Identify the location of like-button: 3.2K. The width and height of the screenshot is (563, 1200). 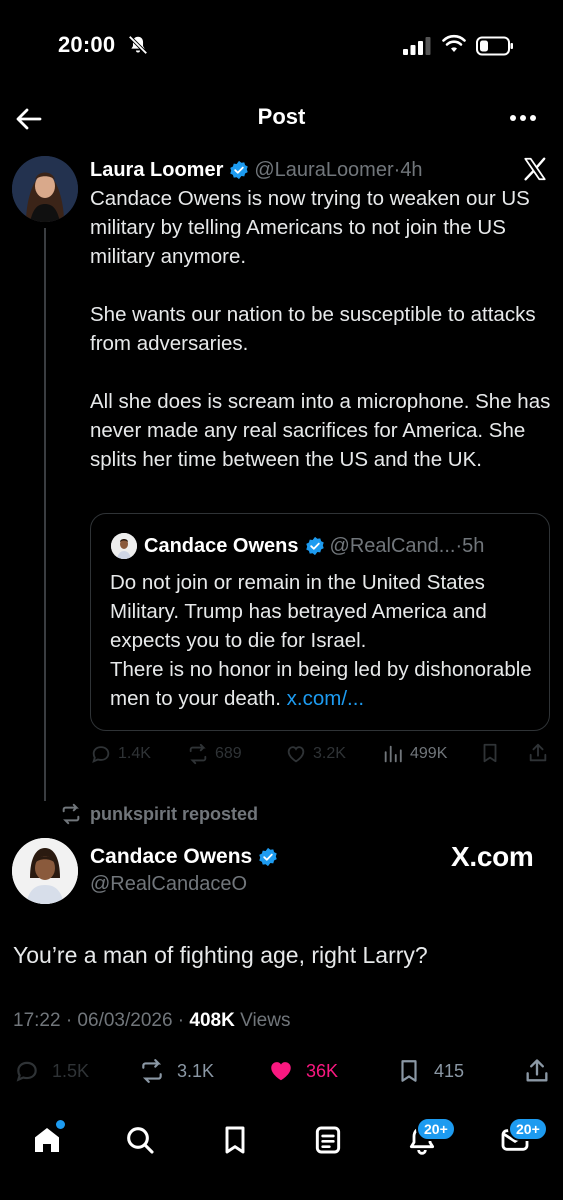
(315, 754).